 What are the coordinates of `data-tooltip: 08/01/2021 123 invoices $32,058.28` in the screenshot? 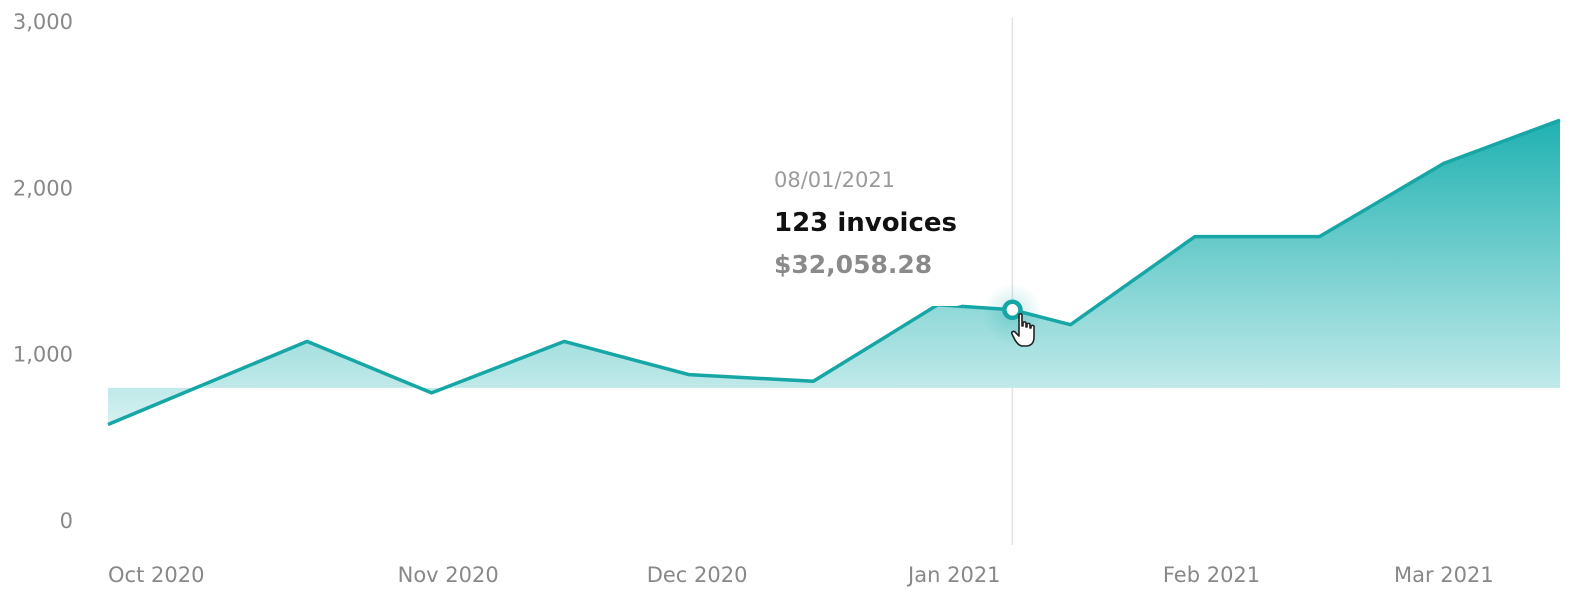 It's located at (861, 229).